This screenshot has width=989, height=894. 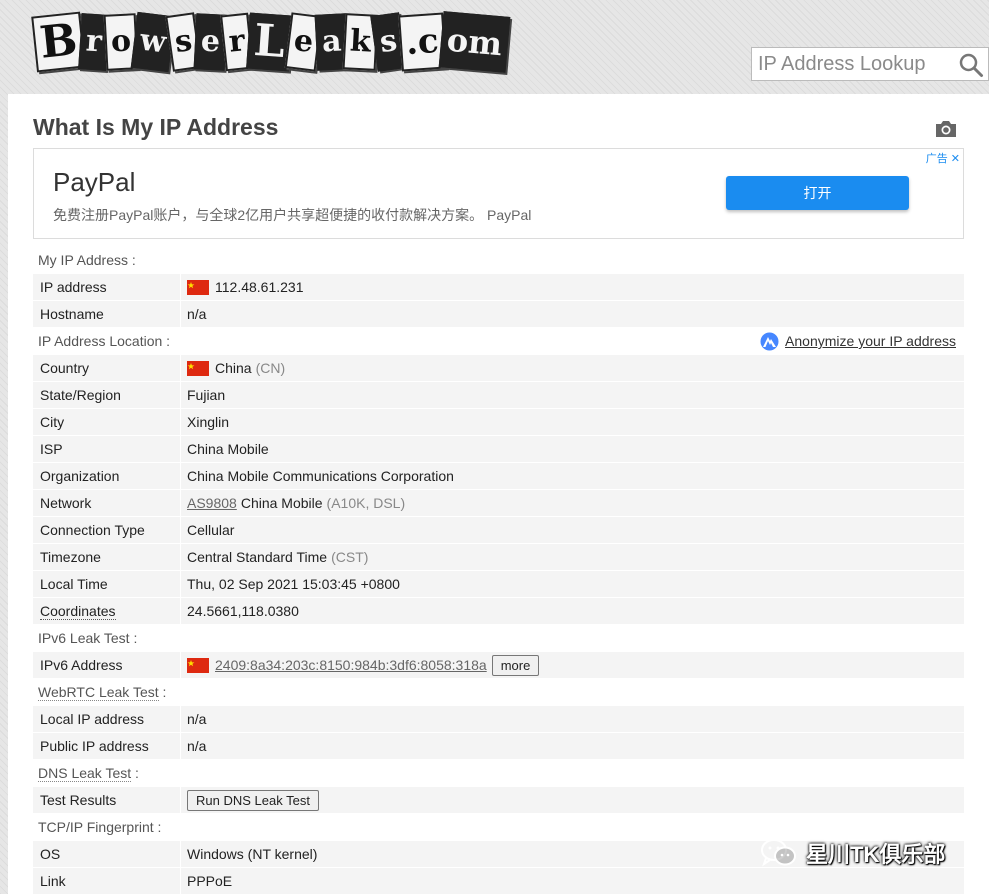 I want to click on site-header: B r o w s e r L e a k s .c om, so click(x=494, y=47).